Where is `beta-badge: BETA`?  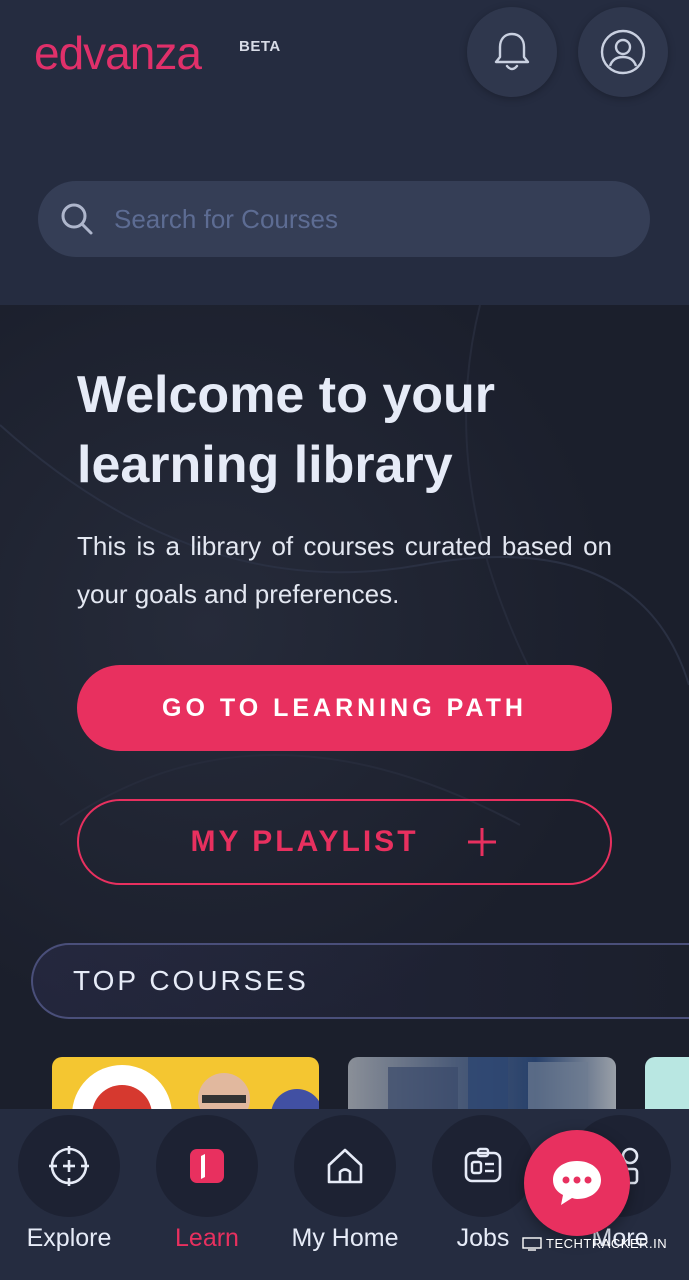
beta-badge: BETA is located at coordinates (260, 46).